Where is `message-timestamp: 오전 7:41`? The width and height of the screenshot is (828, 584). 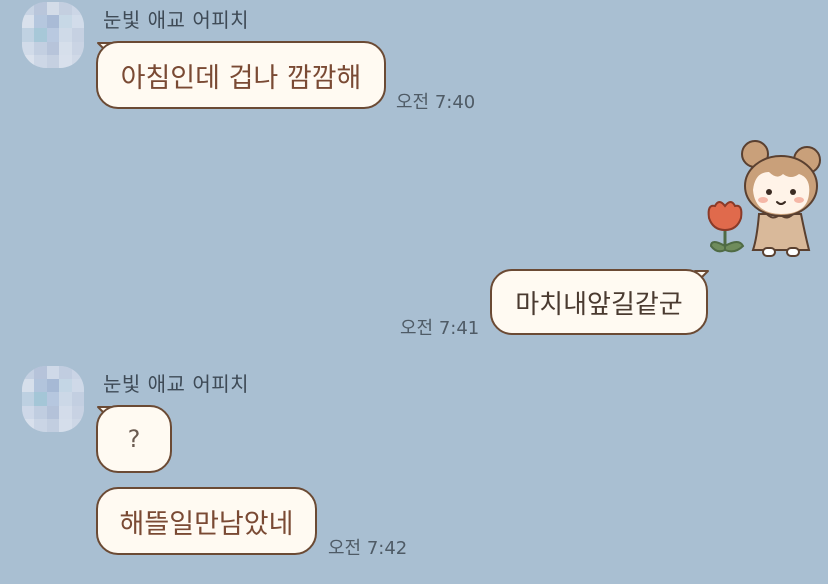
message-timestamp: 오전 7:41 is located at coordinates (440, 328).